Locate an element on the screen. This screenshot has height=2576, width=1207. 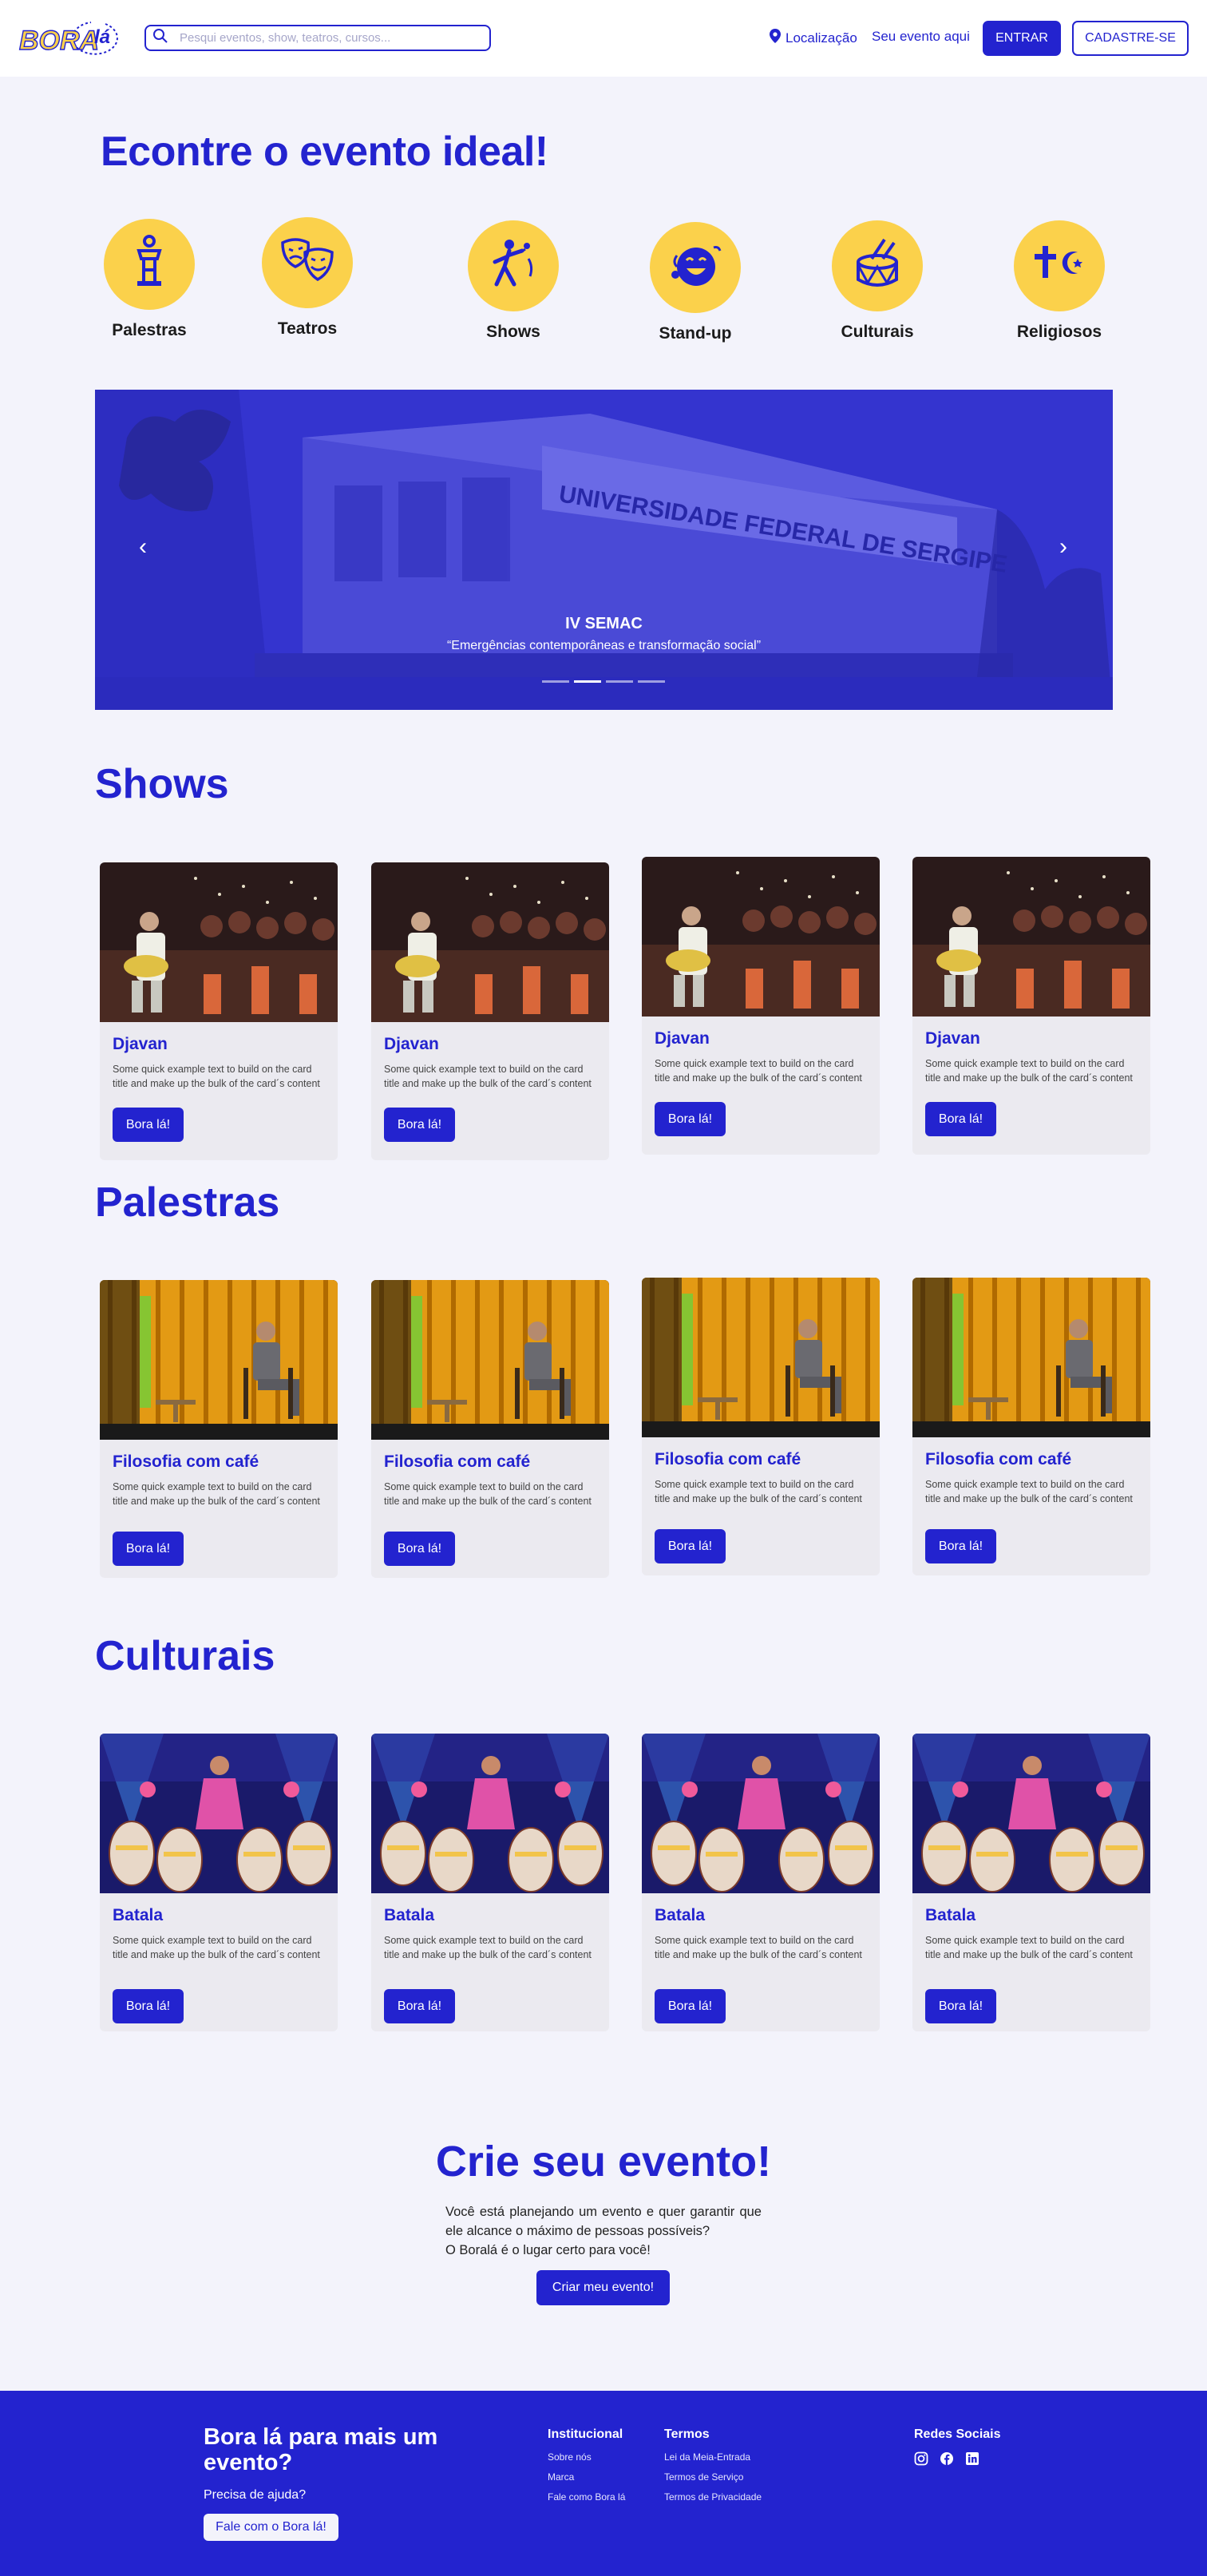
chevron-left-icon: ‹ is located at coordinates (143, 546).